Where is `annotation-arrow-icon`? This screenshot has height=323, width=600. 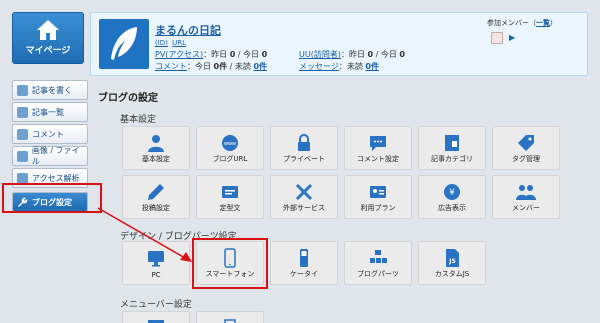 annotation-arrow-icon is located at coordinates (144, 234).